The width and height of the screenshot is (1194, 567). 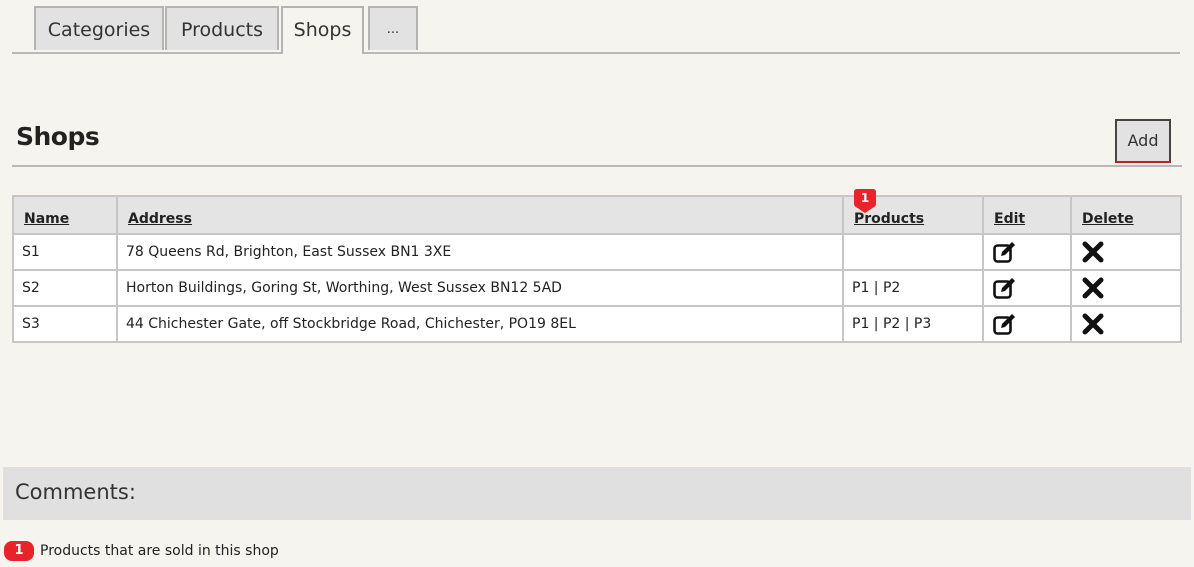 I want to click on column-header-edit: Edit, so click(x=1027, y=215).